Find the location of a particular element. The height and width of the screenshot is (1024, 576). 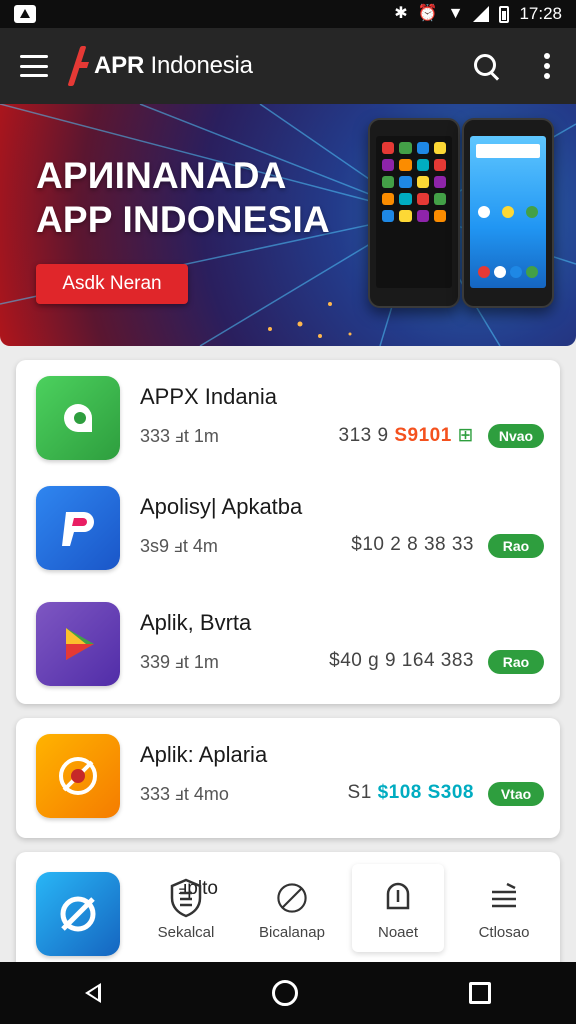

search-icon is located at coordinates (486, 66).